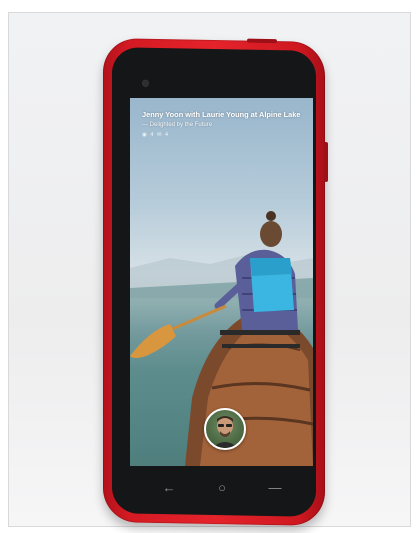  Describe the element at coordinates (177, 125) in the screenshot. I see `photo-caption-subtitle: — Delighted by the Future` at that location.